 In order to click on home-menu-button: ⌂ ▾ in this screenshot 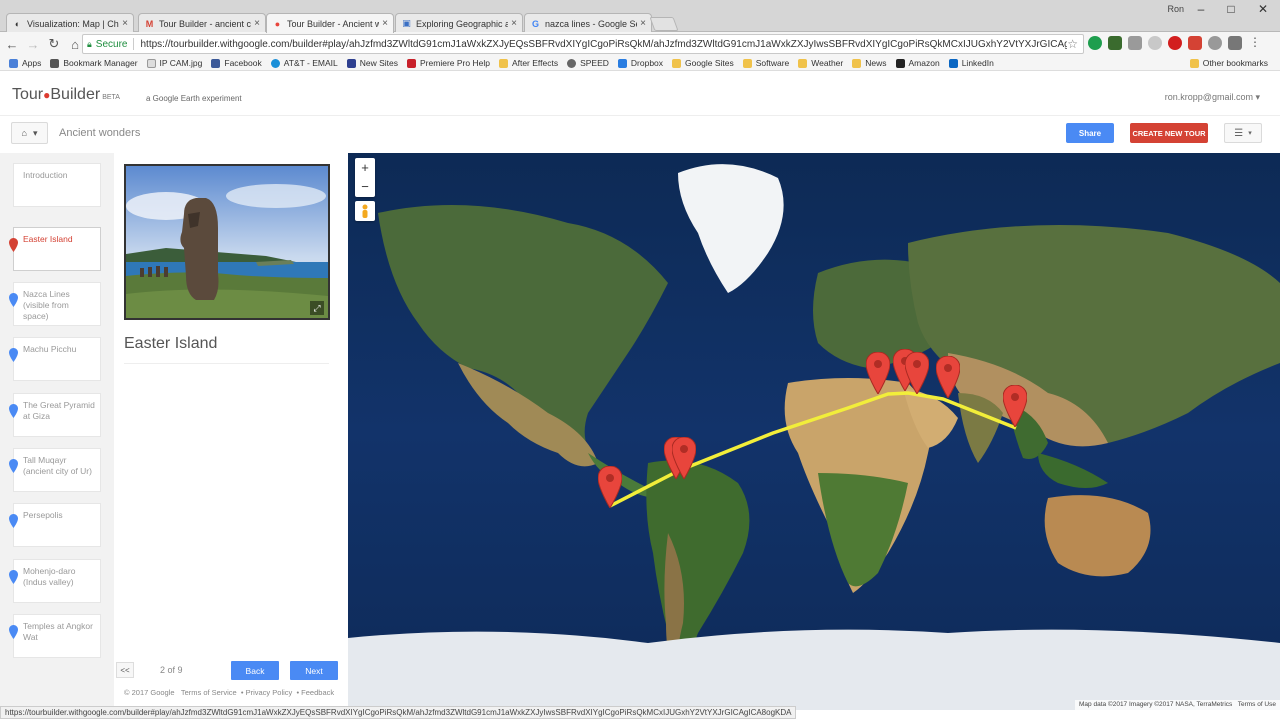, I will do `click(29, 133)`.